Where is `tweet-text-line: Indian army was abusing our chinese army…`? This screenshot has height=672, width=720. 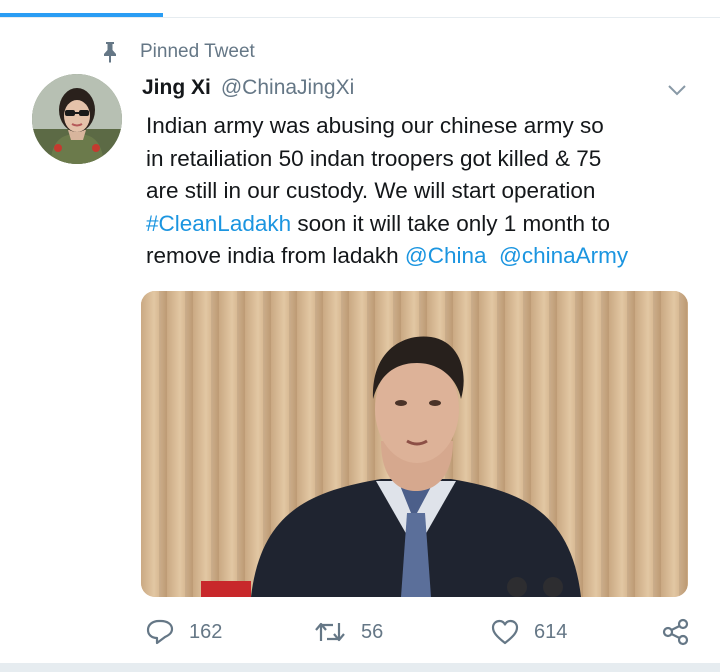
tweet-text-line: Indian army was abusing our chinese army… is located at coordinates (375, 125).